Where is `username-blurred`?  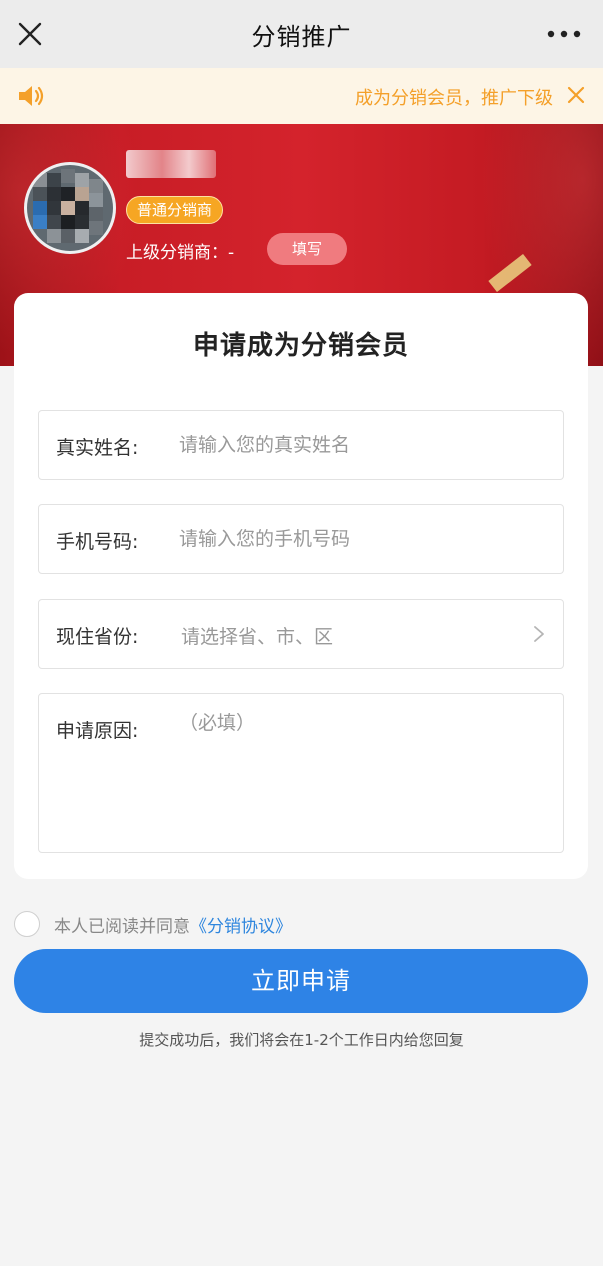 username-blurred is located at coordinates (171, 164).